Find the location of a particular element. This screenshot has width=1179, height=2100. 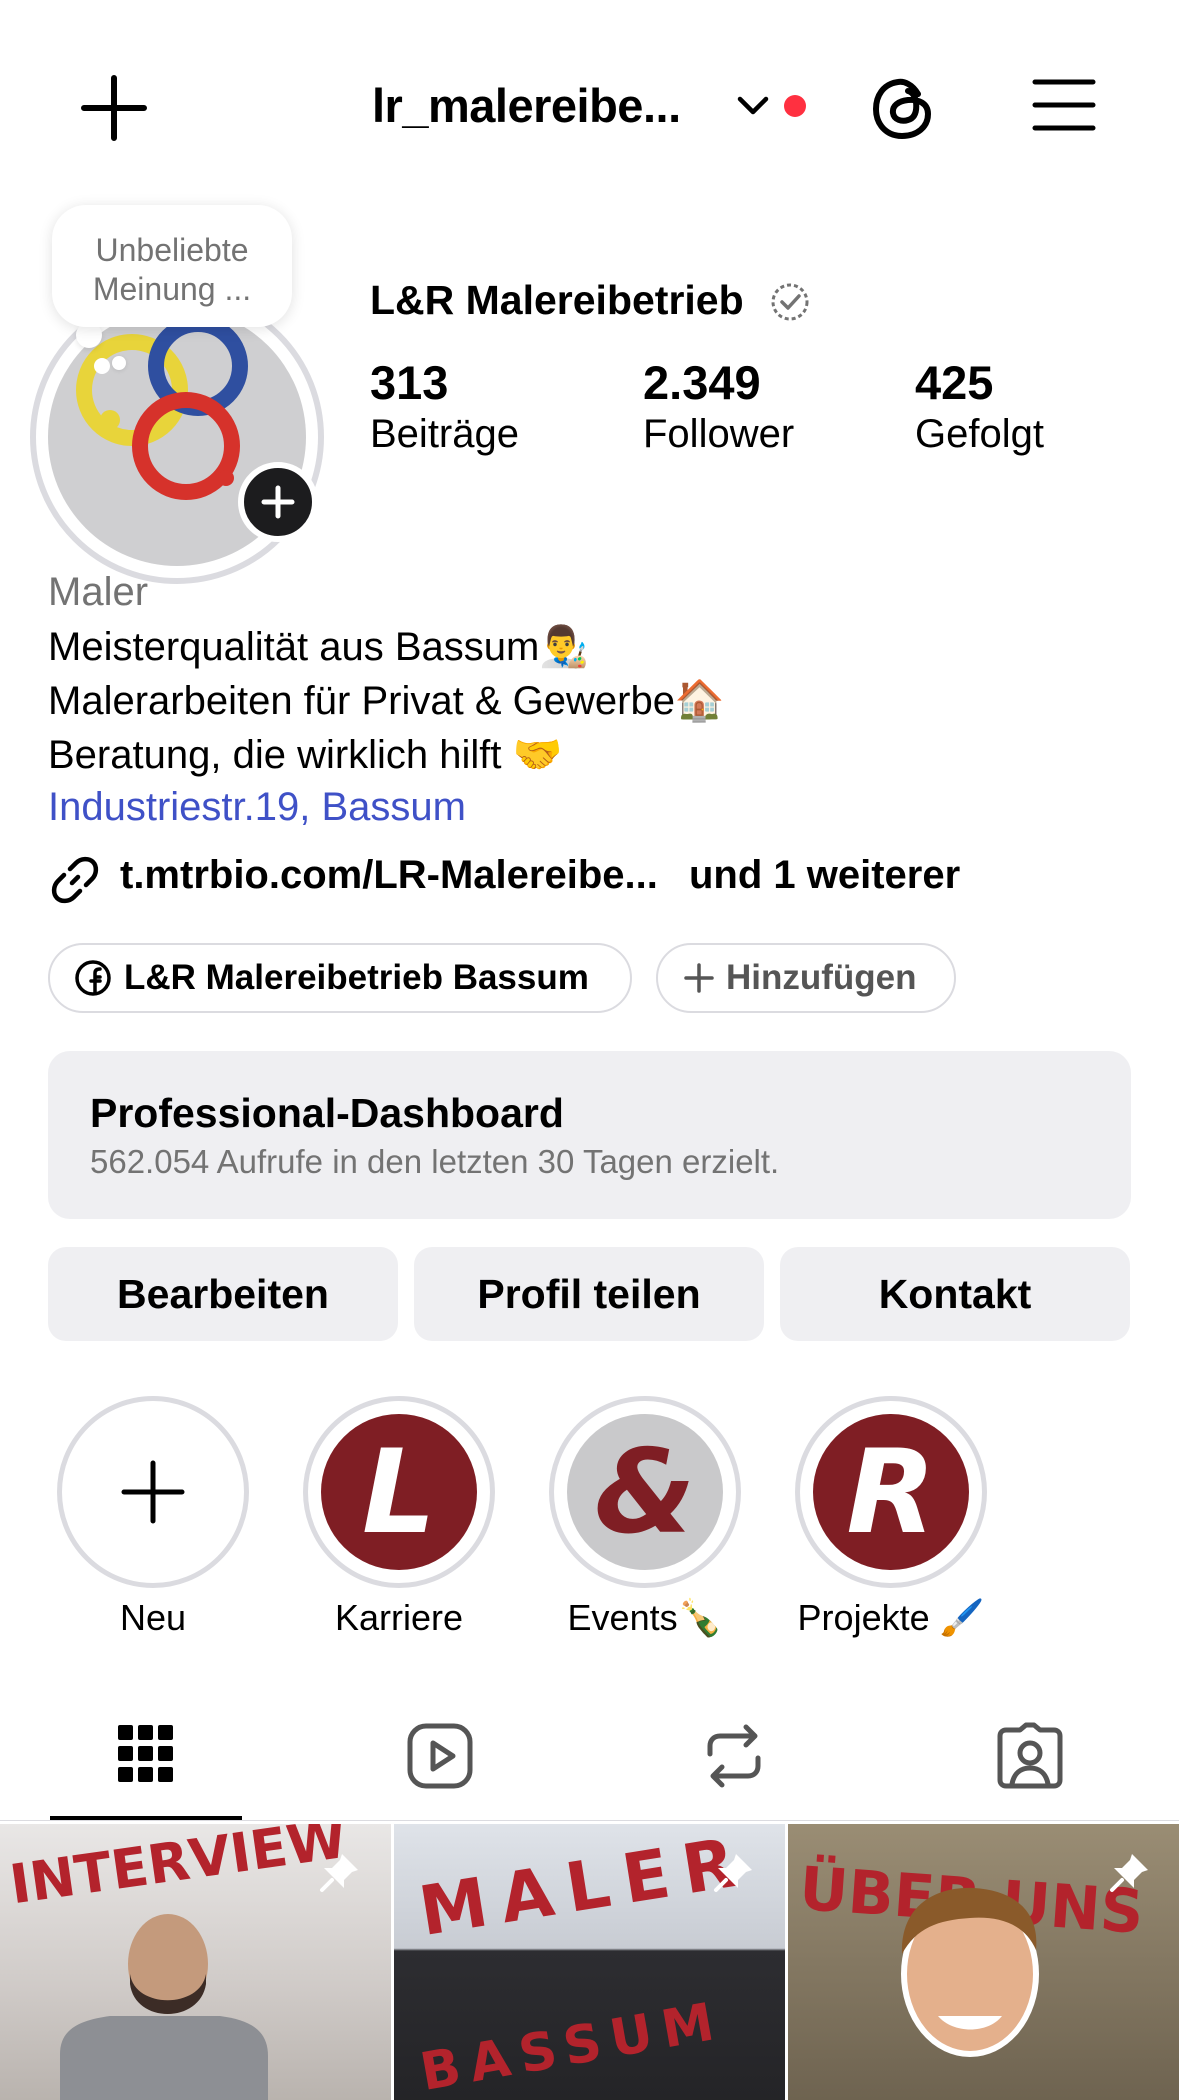

tab-reels is located at coordinates (440, 1756).